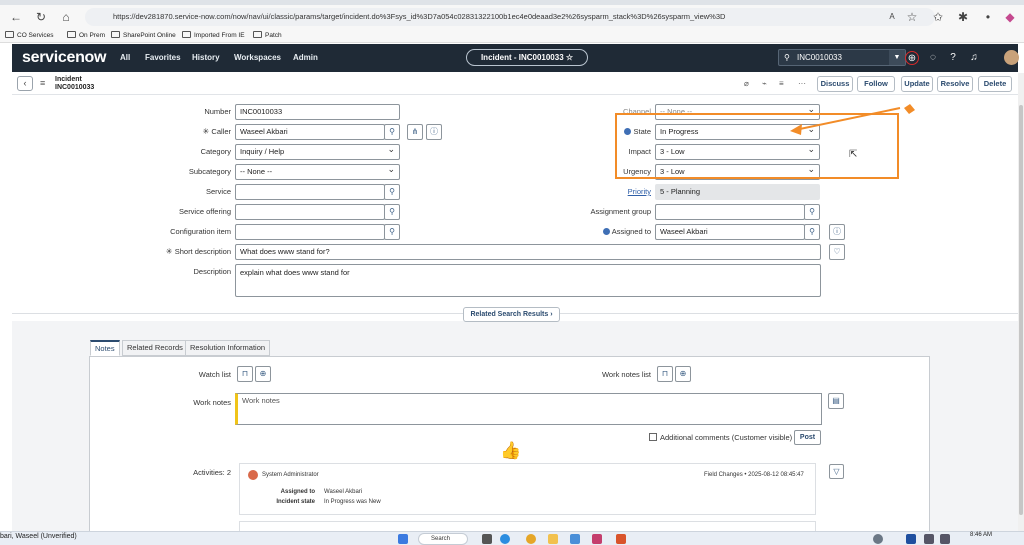 The height and width of the screenshot is (545, 1024). What do you see at coordinates (1011, 57) in the screenshot?
I see `user-avatar` at bounding box center [1011, 57].